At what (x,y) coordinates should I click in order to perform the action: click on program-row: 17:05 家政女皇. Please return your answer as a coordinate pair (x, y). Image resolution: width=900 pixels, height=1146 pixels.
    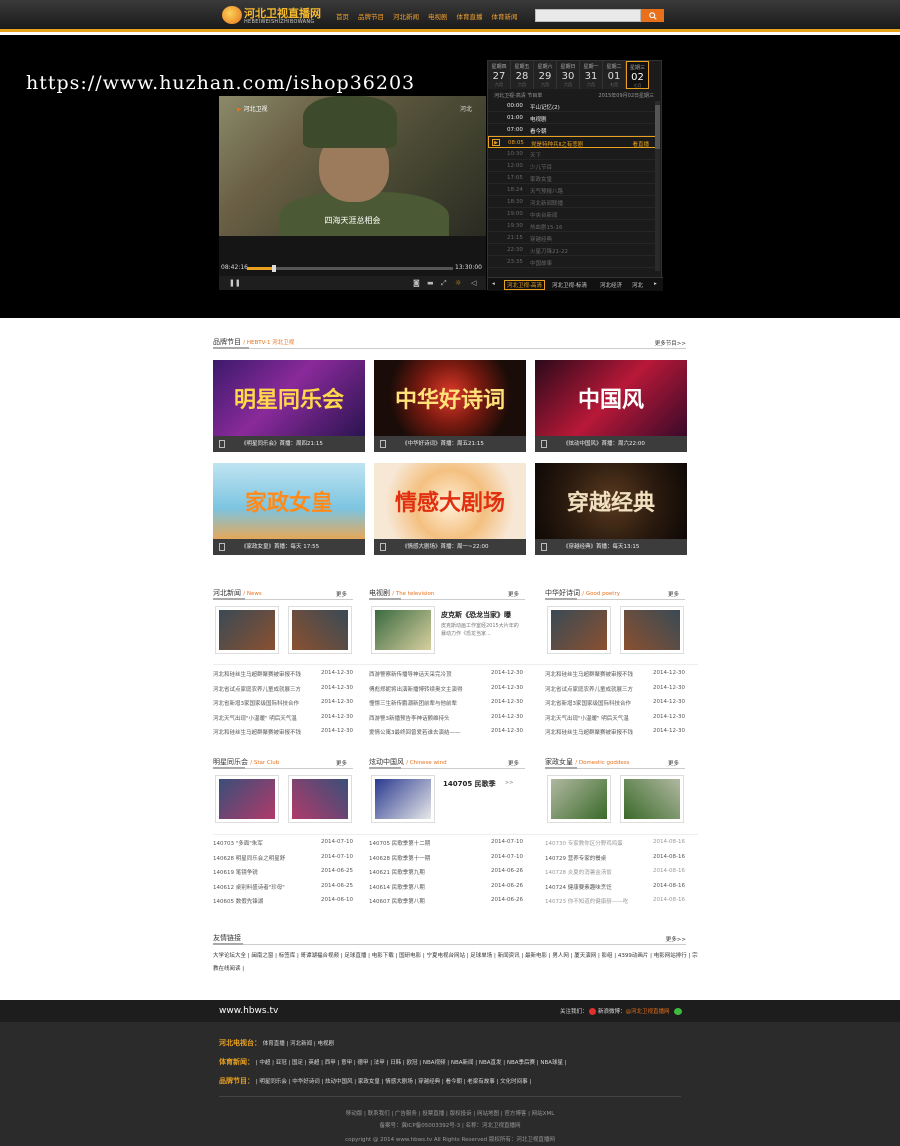
    Looking at the image, I should click on (572, 178).